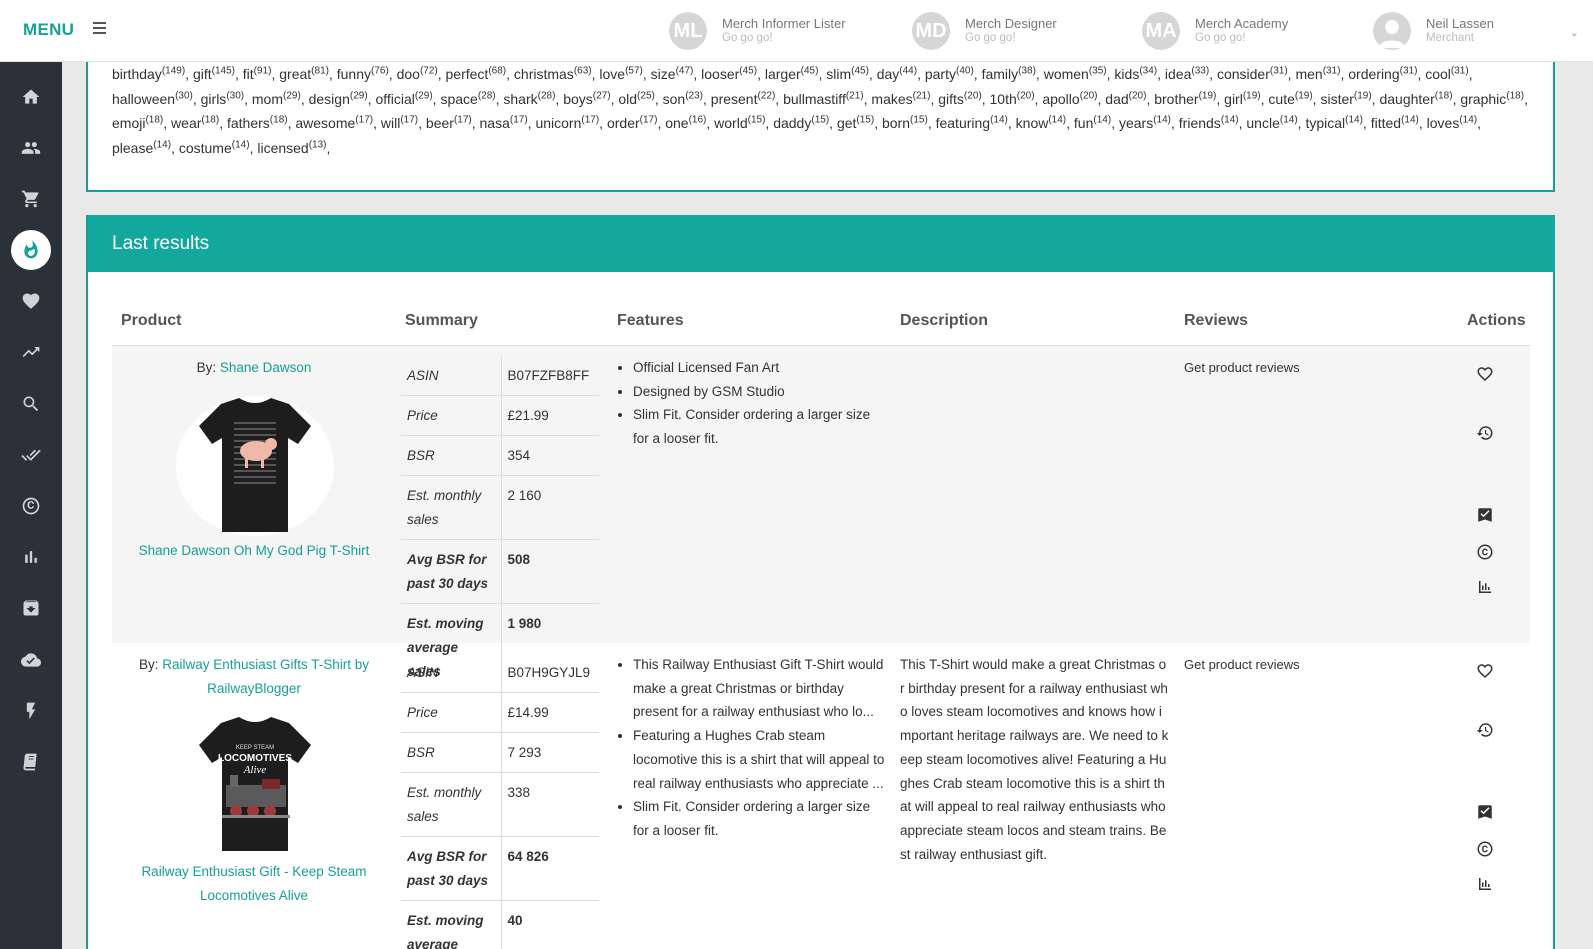 This screenshot has width=1593, height=949. I want to click on keyword-word: gifts, so click(951, 98).